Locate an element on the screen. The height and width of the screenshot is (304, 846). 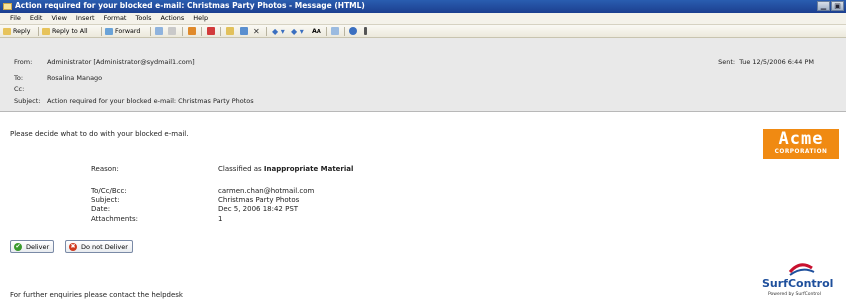
toolbar: Reply Reply to All Forward ✕ ◆ ▾ ◆ ▾ AA is located at coordinates (423, 31).